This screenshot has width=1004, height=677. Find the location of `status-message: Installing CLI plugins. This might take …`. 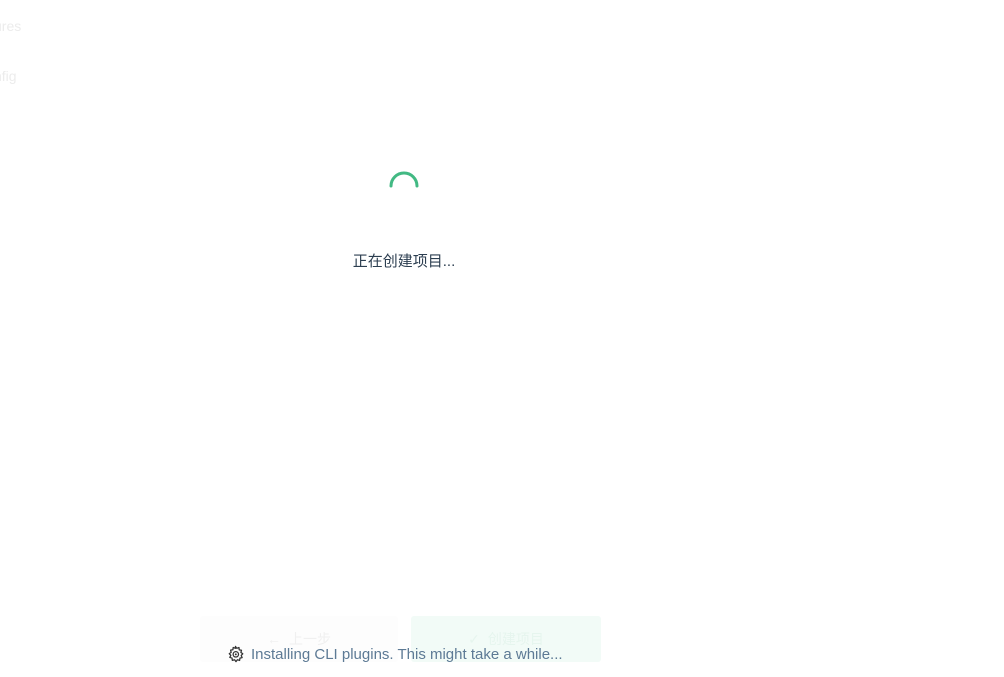

status-message: Installing CLI plugins. This might take … is located at coordinates (407, 654).